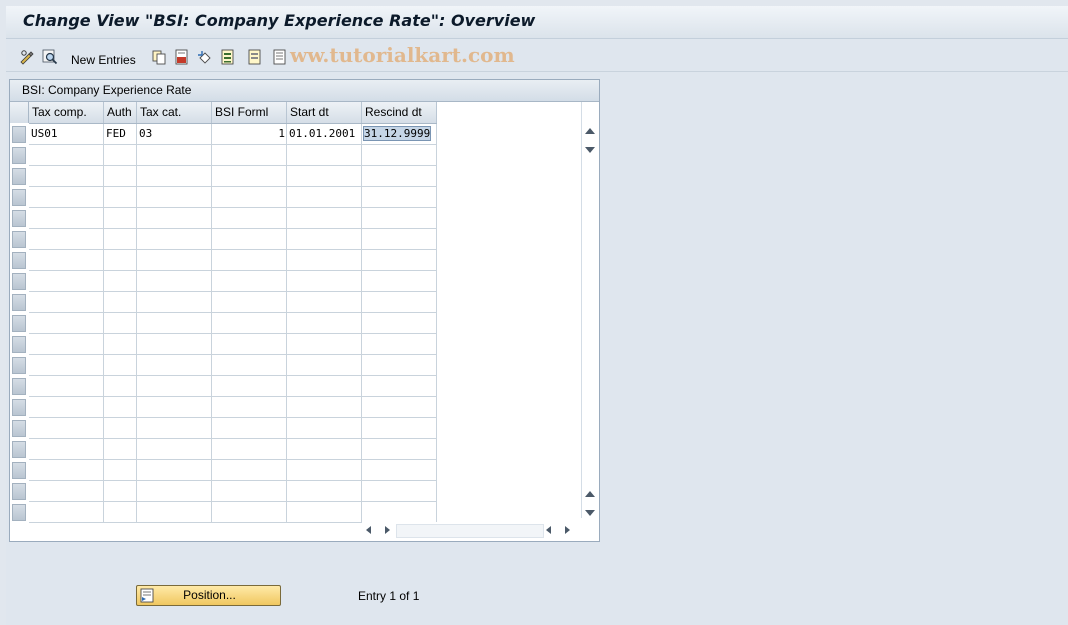 The image size is (1068, 625). What do you see at coordinates (324, 112) in the screenshot?
I see `column-header-start-dt: Start dt` at bounding box center [324, 112].